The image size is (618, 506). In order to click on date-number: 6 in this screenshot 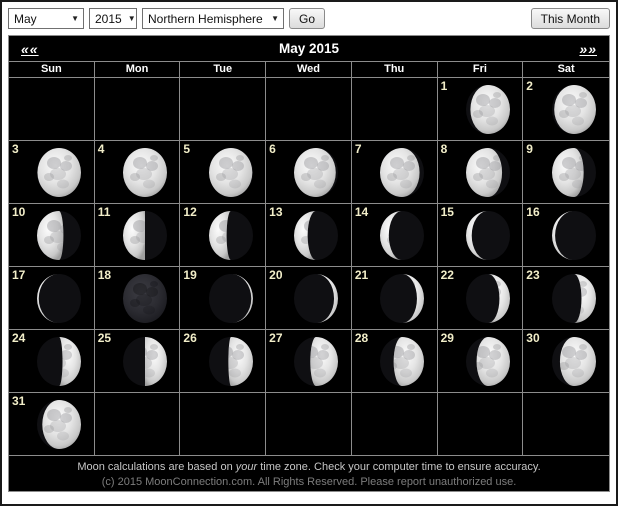, I will do `click(272, 149)`.